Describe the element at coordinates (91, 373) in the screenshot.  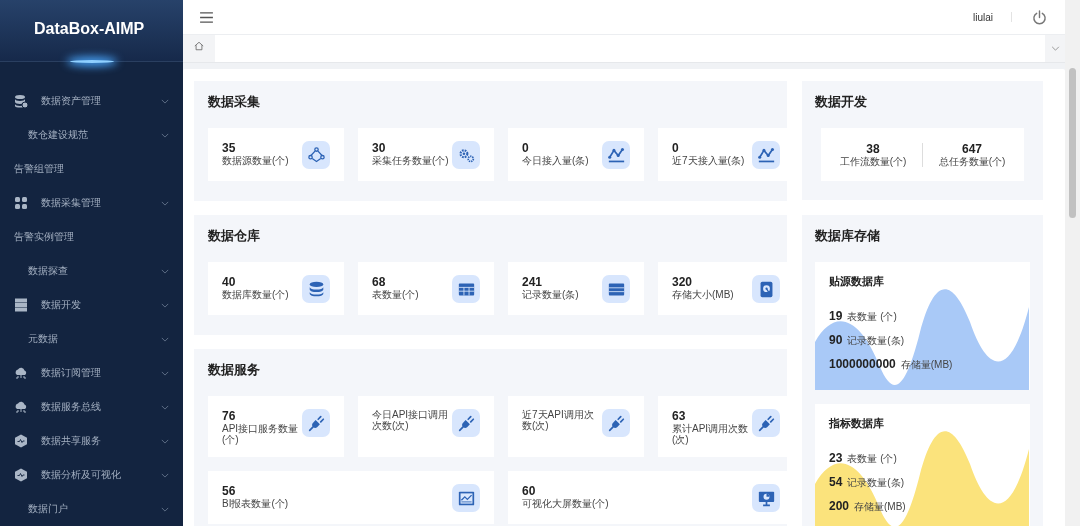
I see `sidebar-item: 数据订阅管理` at that location.